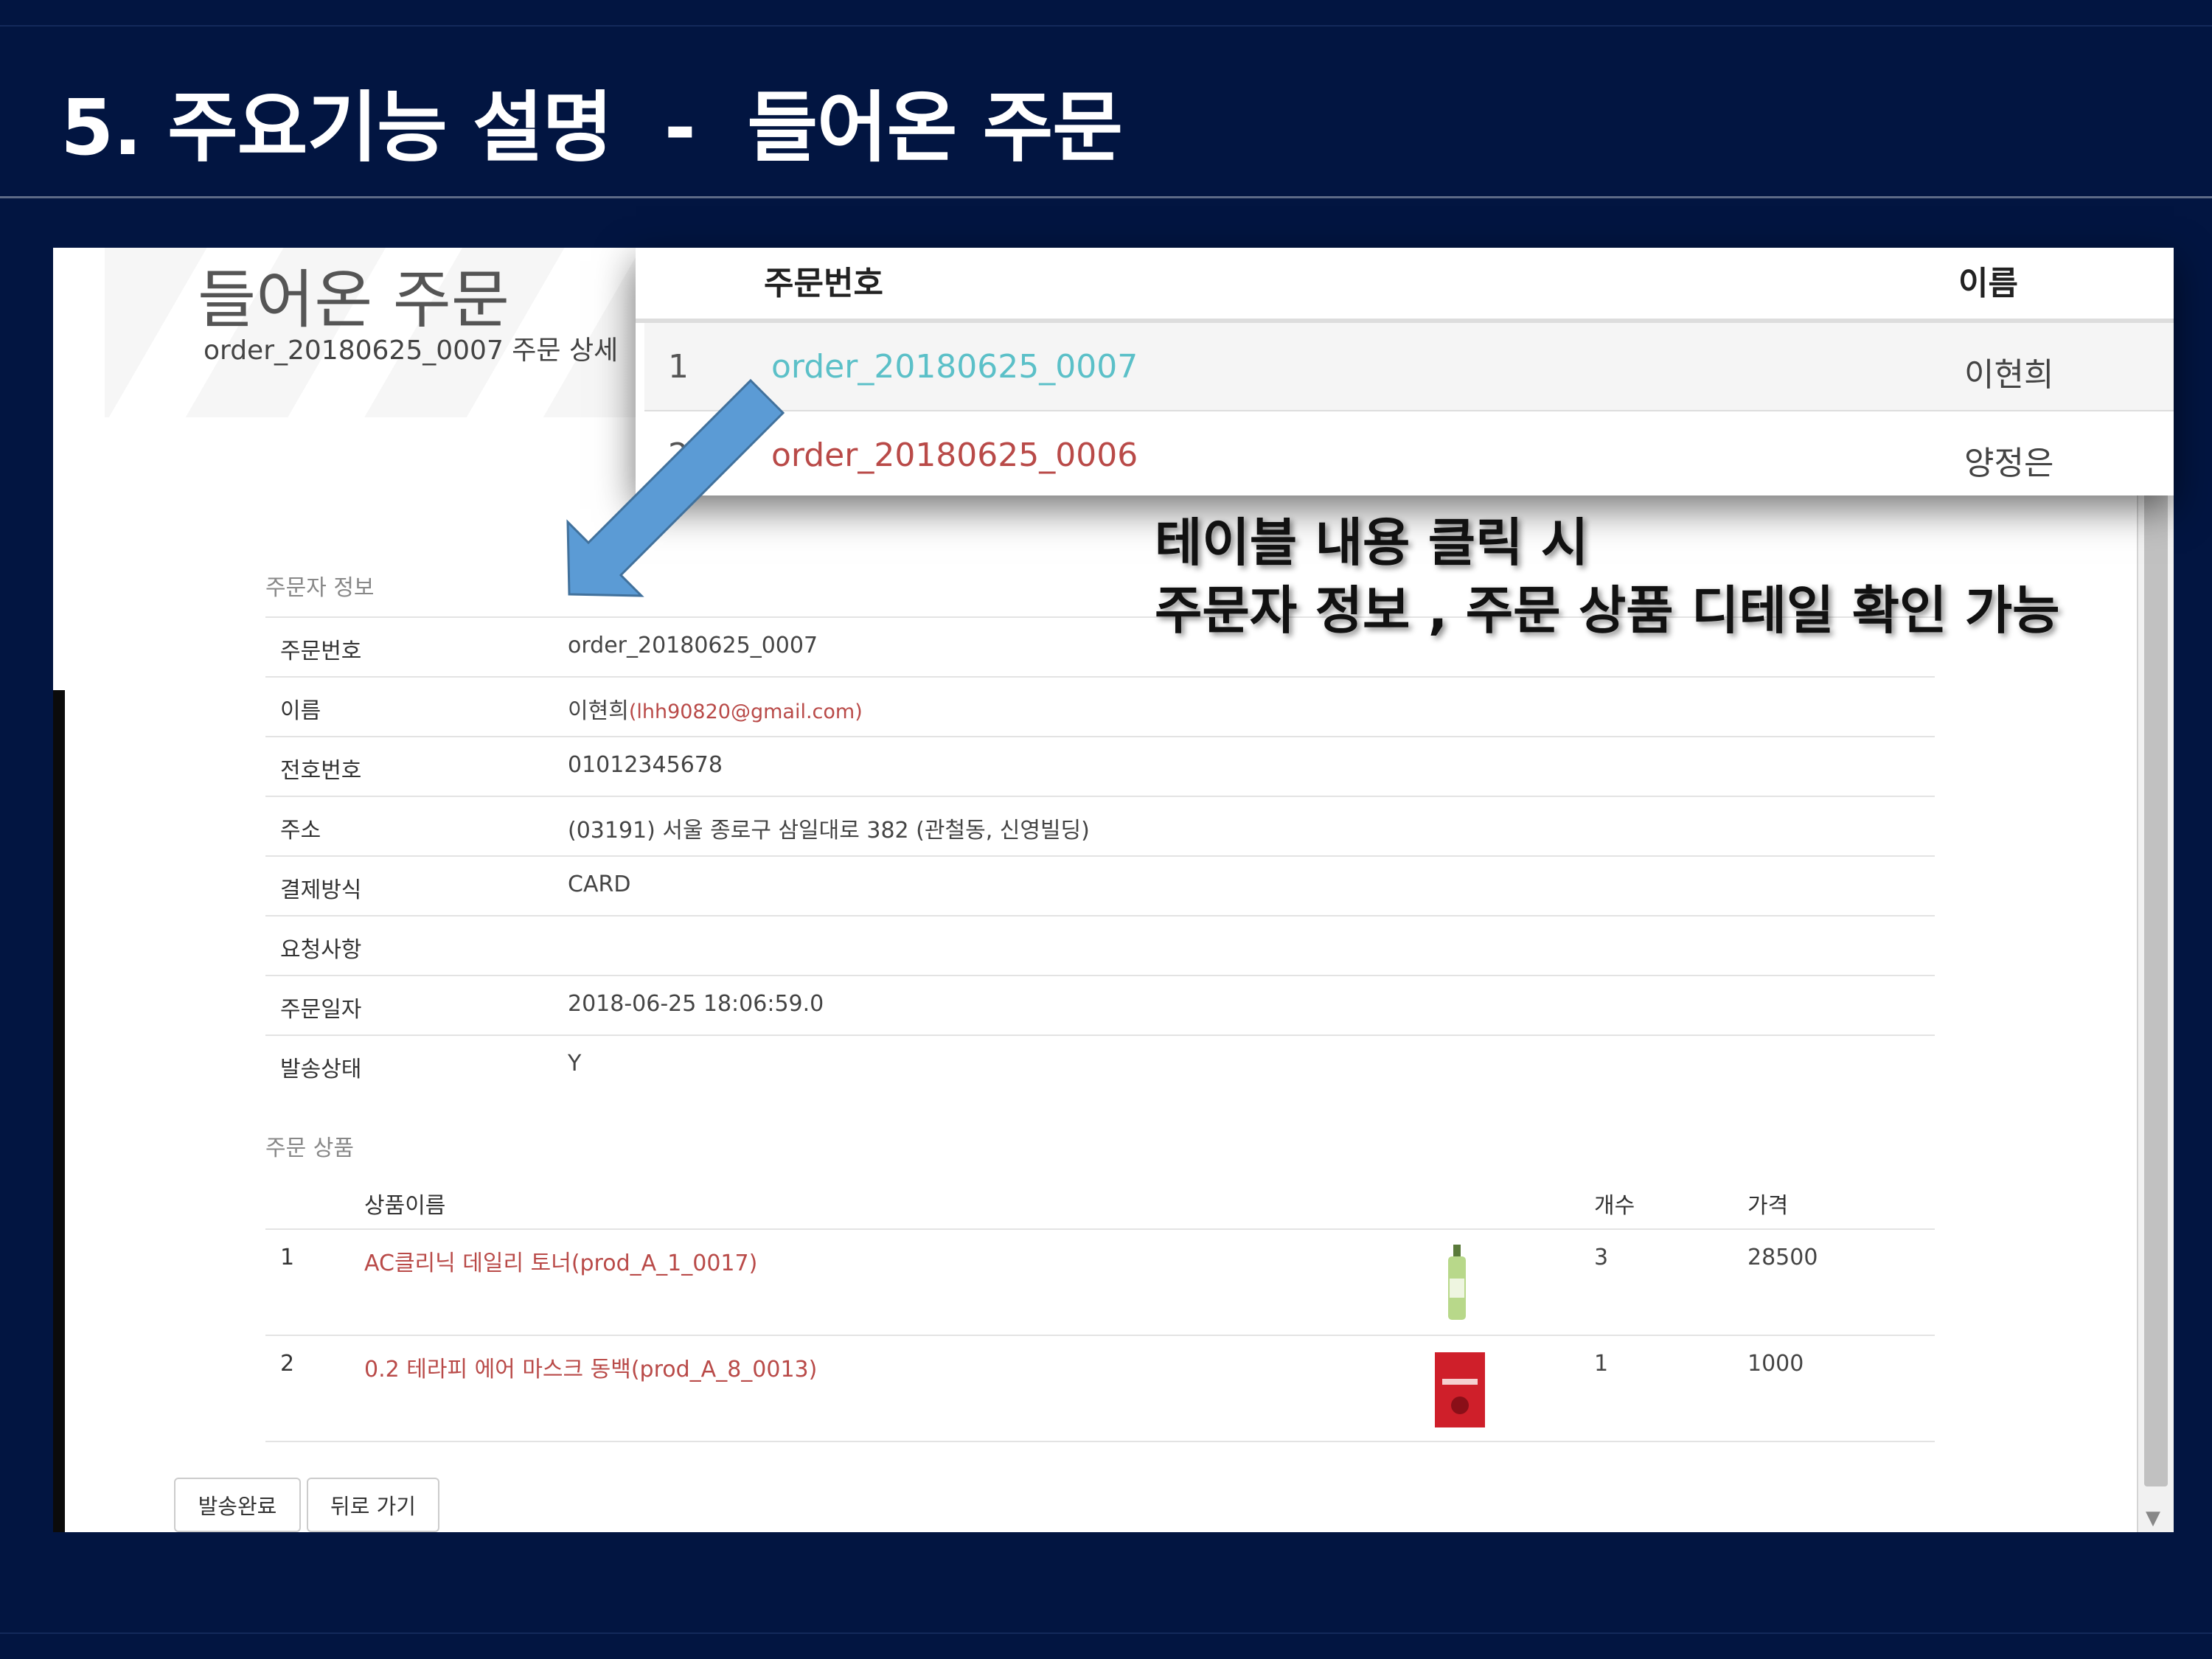  Describe the element at coordinates (1607, 576) in the screenshot. I see `annotation-text: 테이블 내용 클릭 시 주문자 정보 , 주문 상품 디테일 확인 가능` at that location.